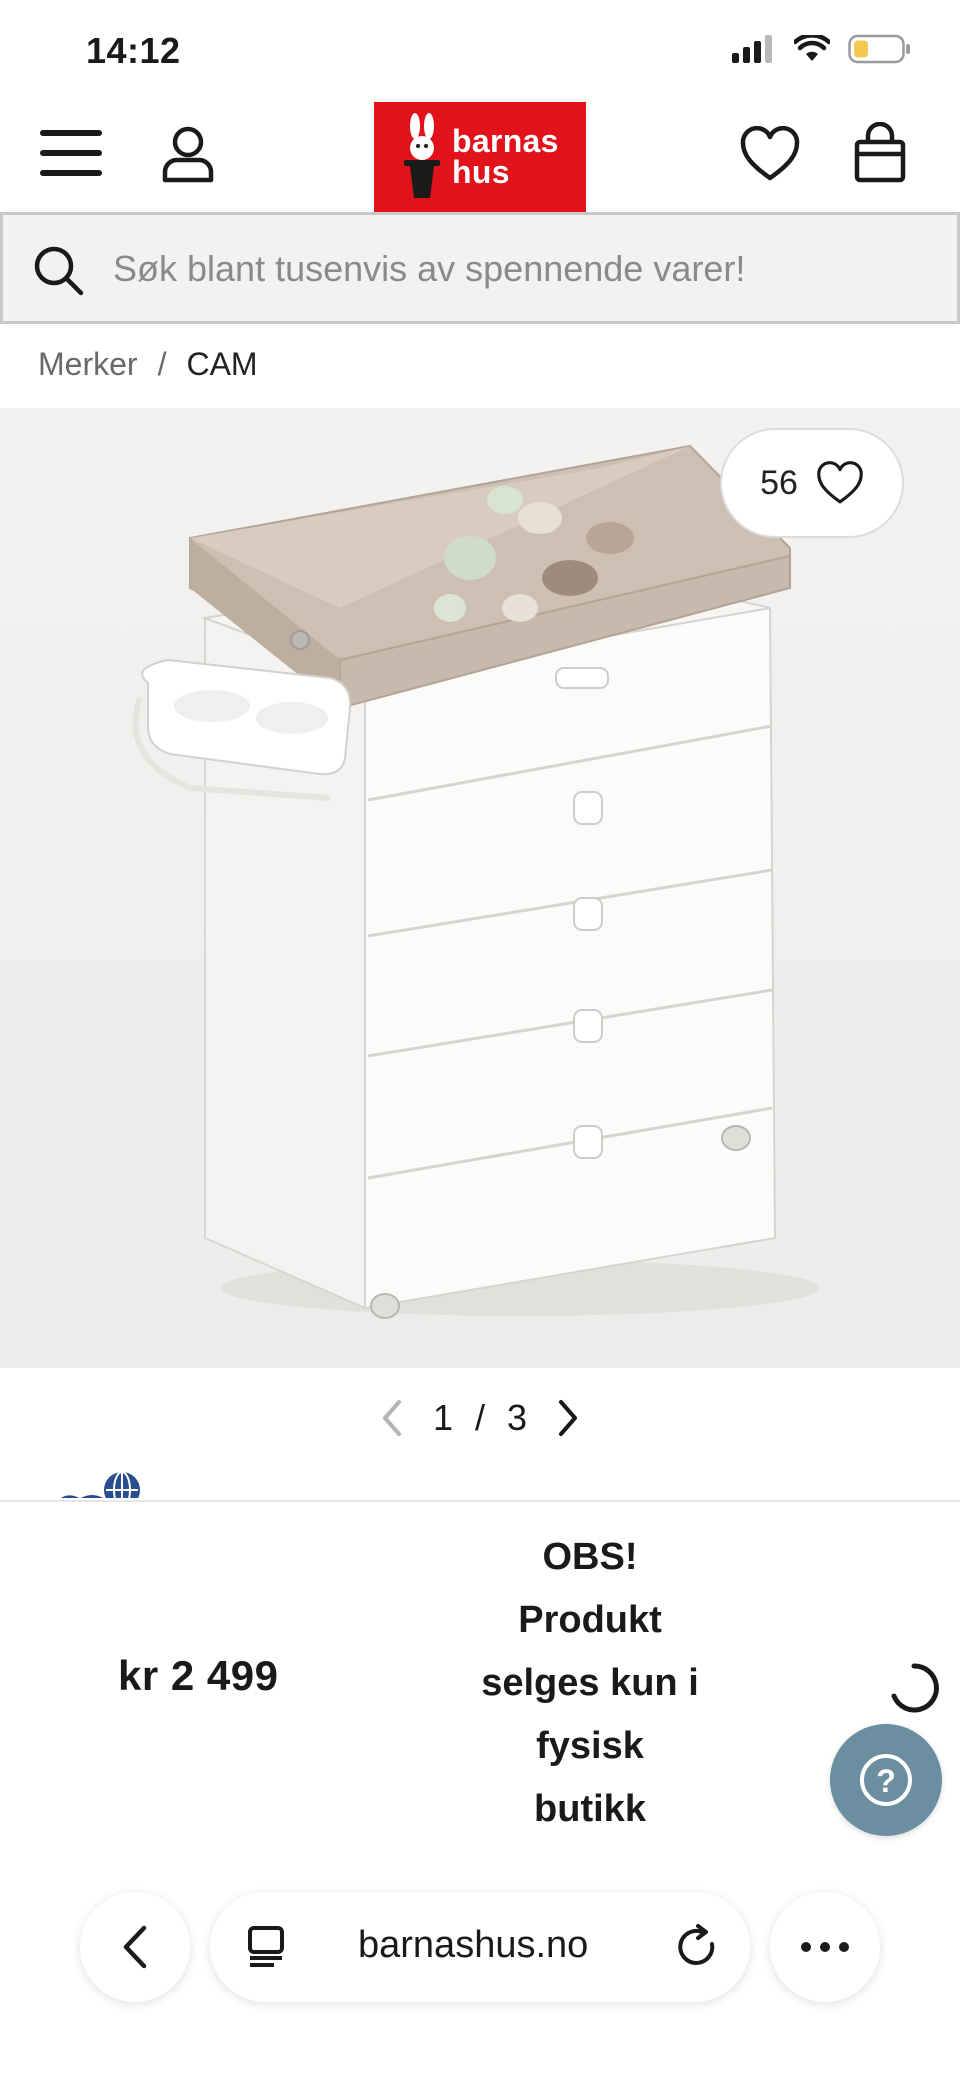 The height and width of the screenshot is (2078, 960). I want to click on notice-line: butikk, so click(590, 1809).